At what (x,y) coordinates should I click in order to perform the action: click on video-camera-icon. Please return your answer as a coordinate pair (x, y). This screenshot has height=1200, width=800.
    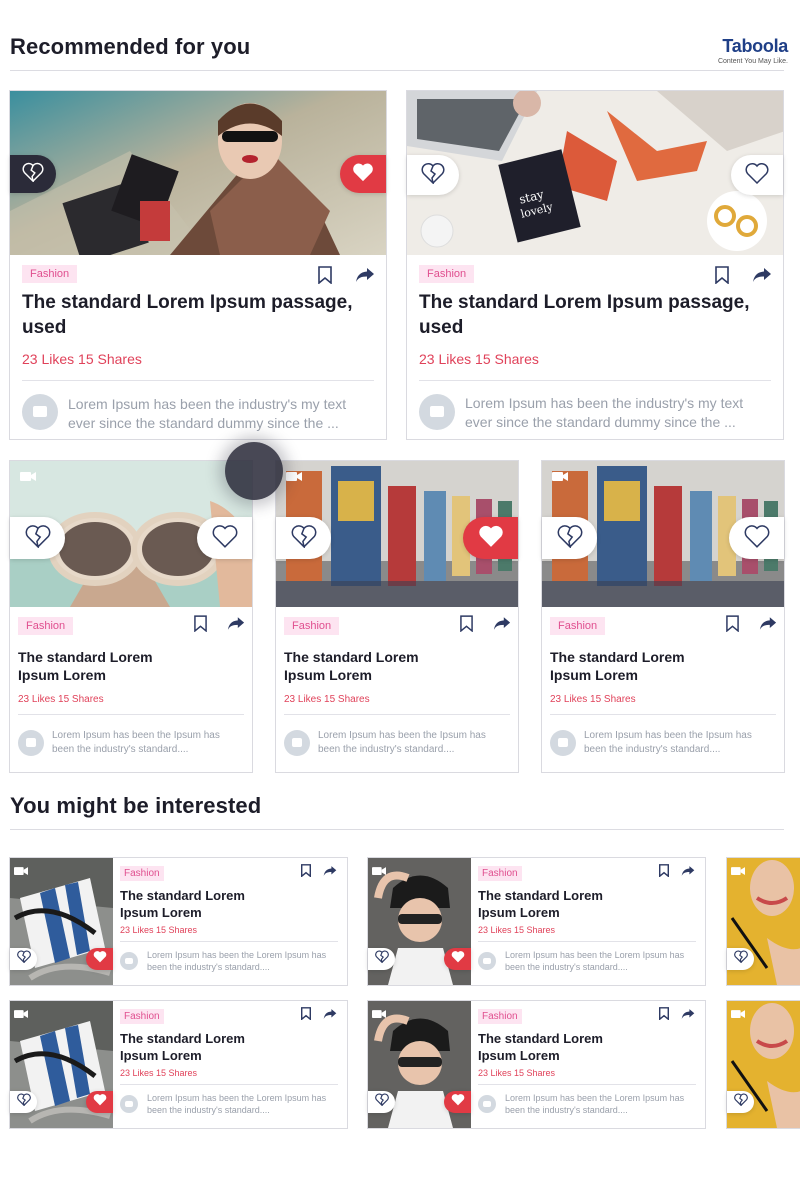
    Looking at the image, I should click on (21, 872).